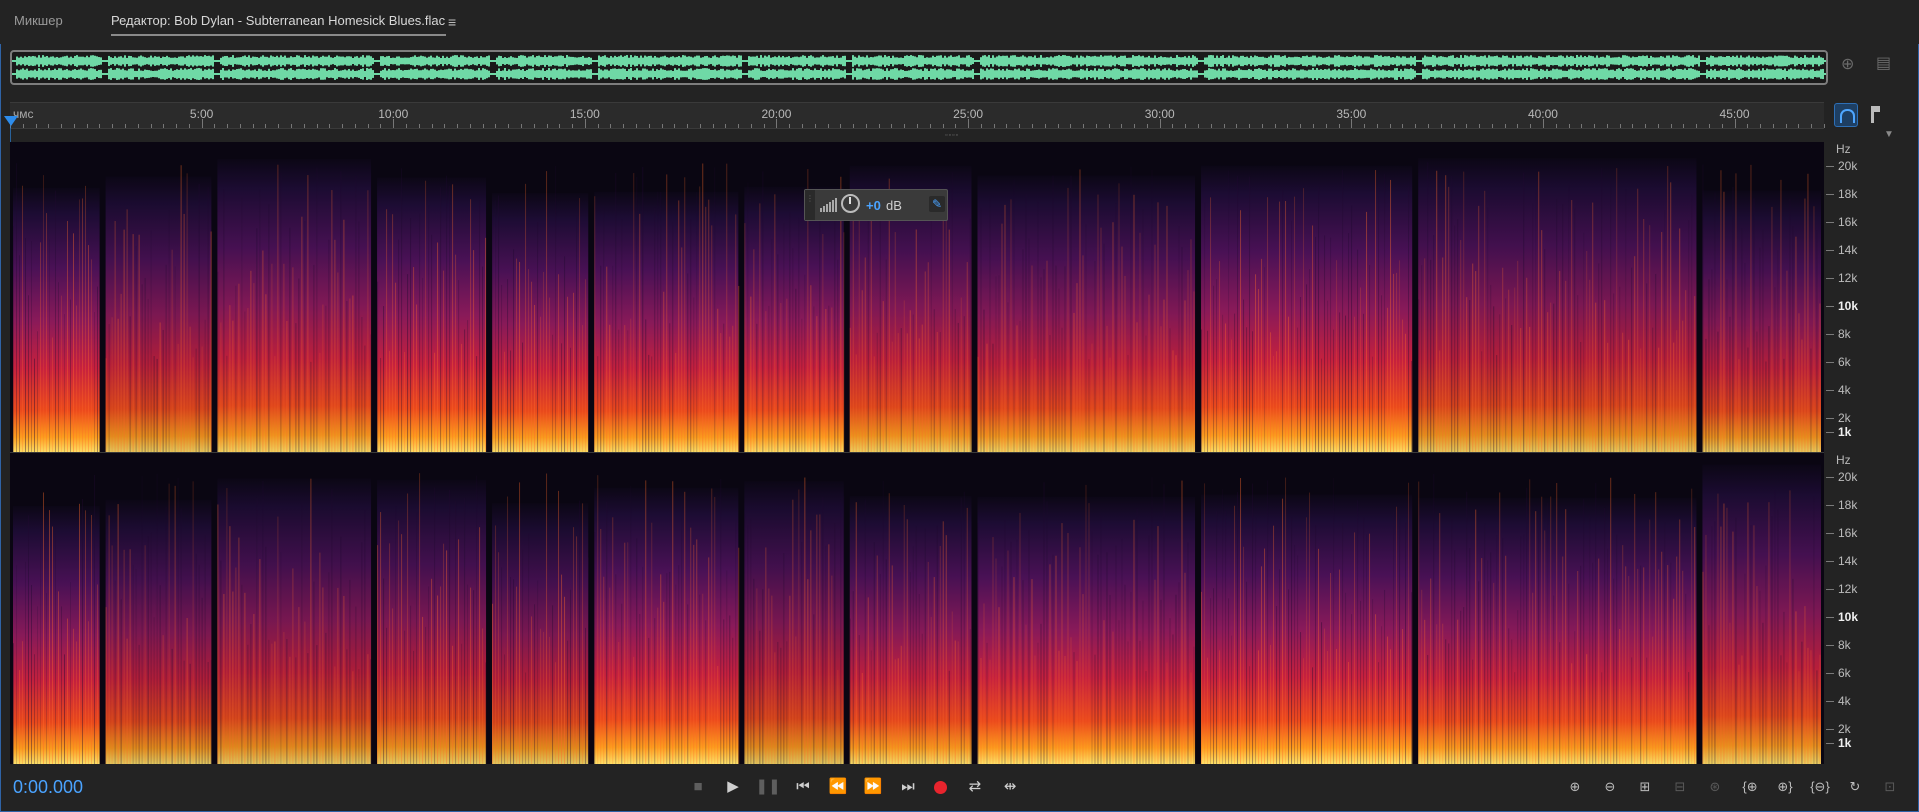 This screenshot has height=812, width=1919. What do you see at coordinates (38, 20) in the screenshot?
I see `tab-mixer: Микшер` at bounding box center [38, 20].